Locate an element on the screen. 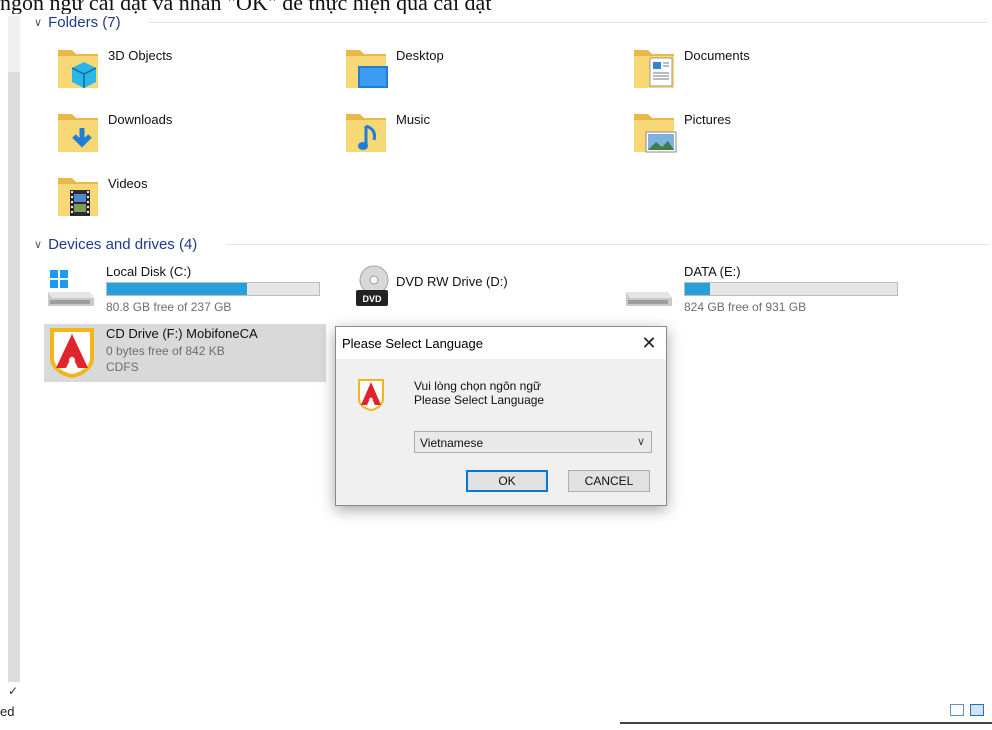 The image size is (992, 730). drive-local-disk-c: Local Disk (C:) 80.8 GB free of 237 GB is located at coordinates (184, 292).